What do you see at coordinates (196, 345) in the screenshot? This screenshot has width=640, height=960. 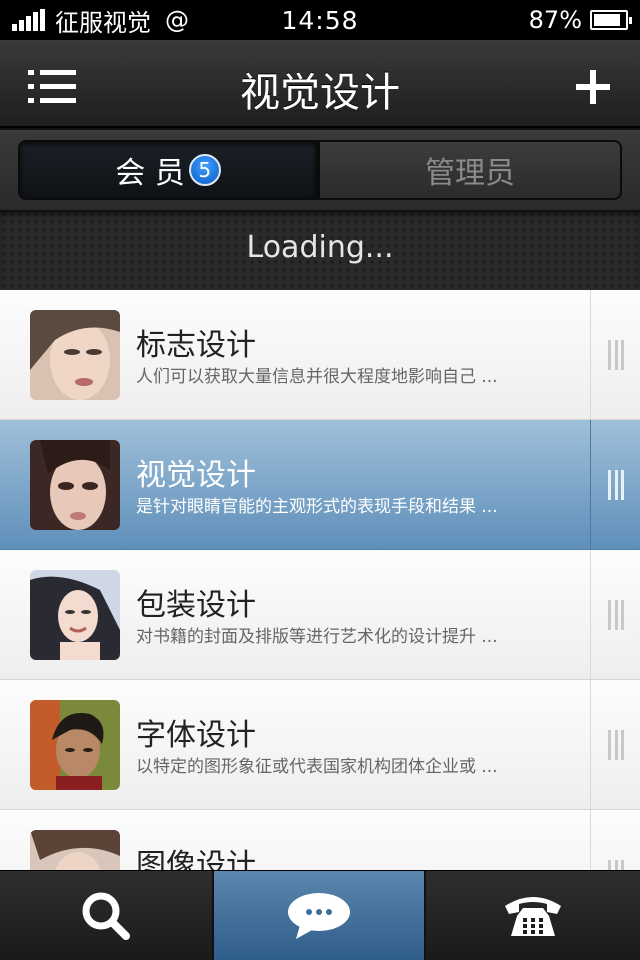 I see `item-title: 标志设计` at bounding box center [196, 345].